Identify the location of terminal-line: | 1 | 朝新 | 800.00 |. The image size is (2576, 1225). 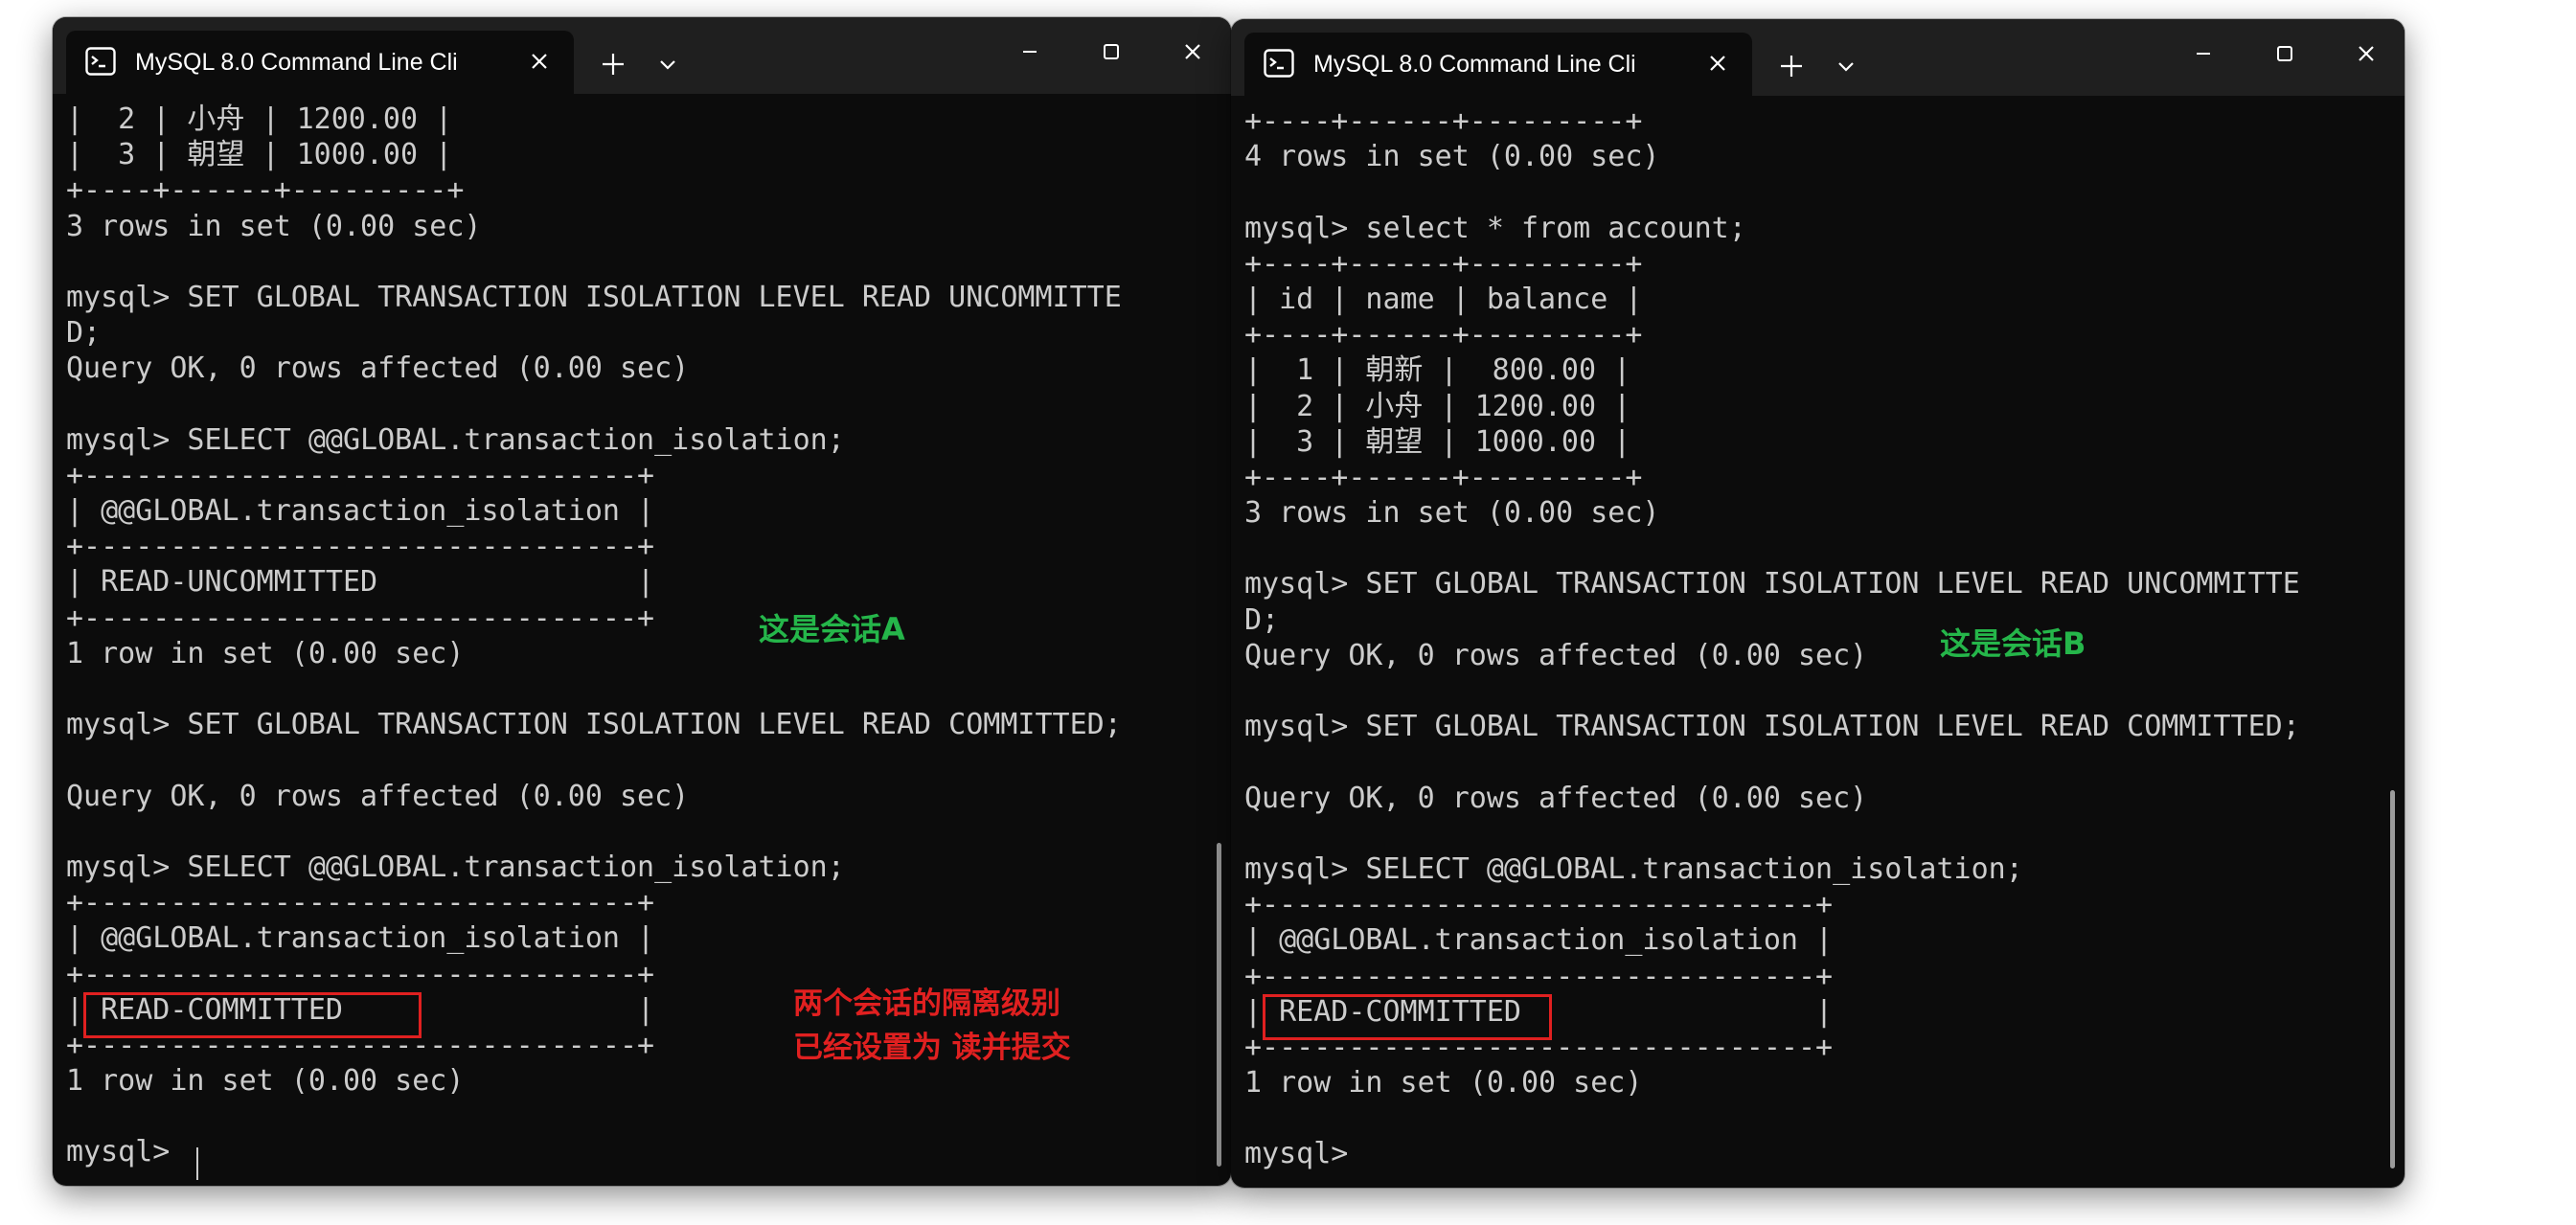
(1437, 371).